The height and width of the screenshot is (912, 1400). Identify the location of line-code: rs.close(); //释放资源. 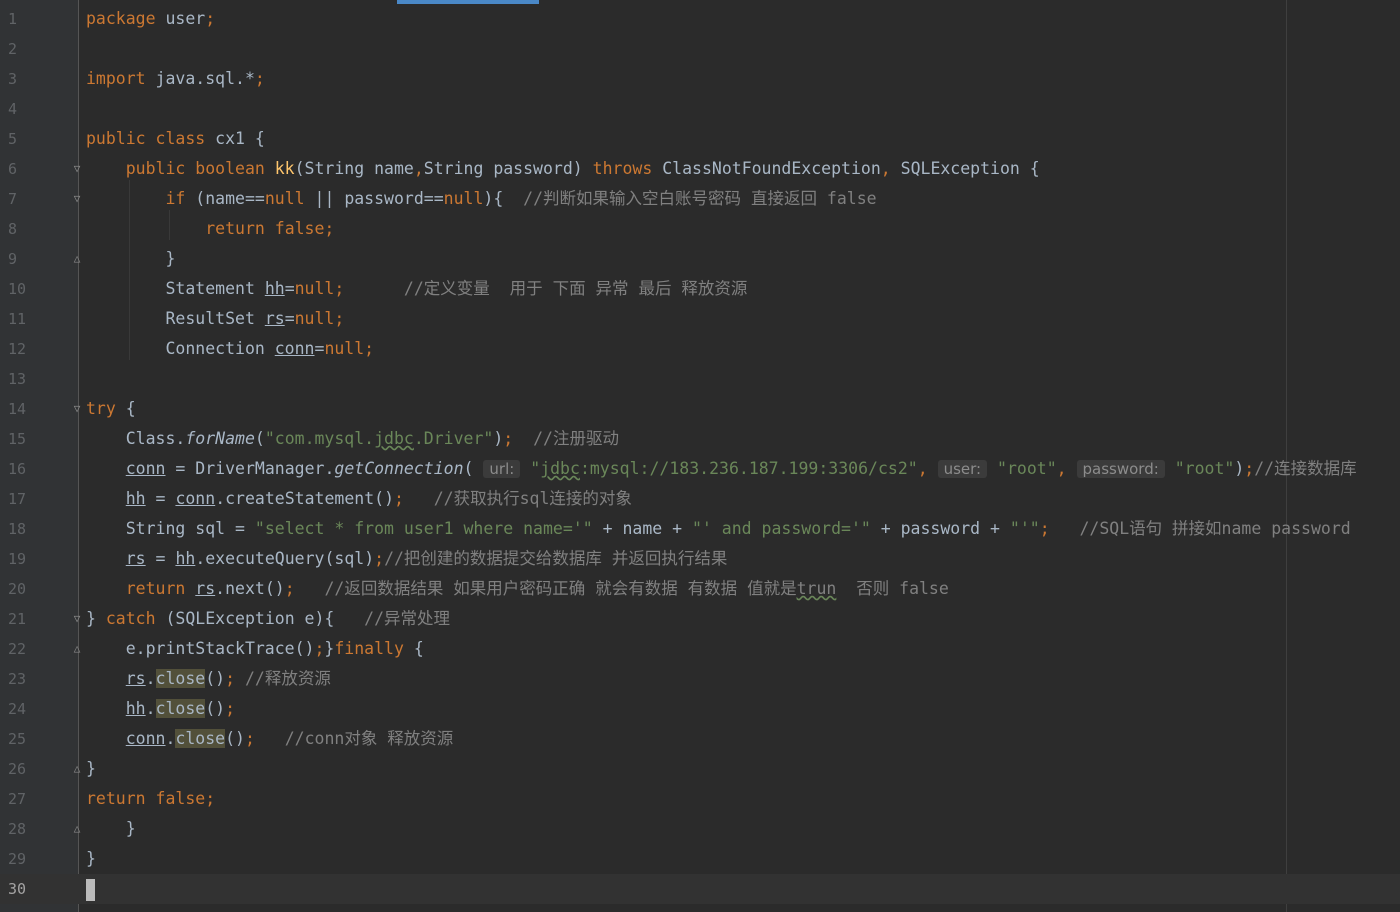
(208, 679).